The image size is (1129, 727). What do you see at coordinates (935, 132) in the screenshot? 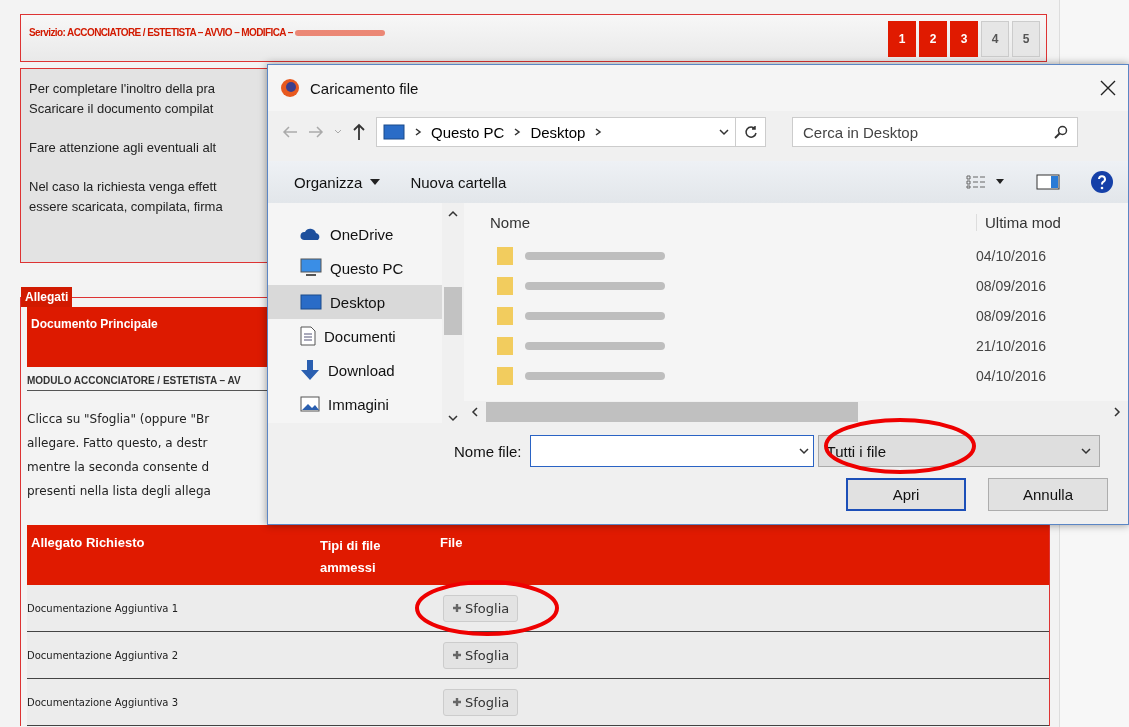
I see `search-field: Cerca in Desktop` at bounding box center [935, 132].